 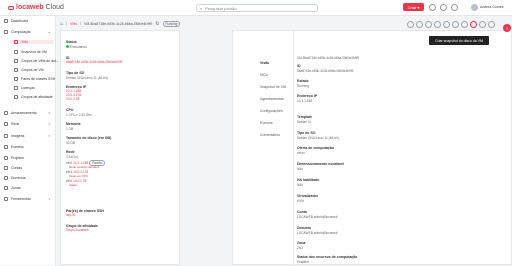 What do you see at coordinates (16, 42) in the screenshot?
I see `vm-icon` at bounding box center [16, 42].